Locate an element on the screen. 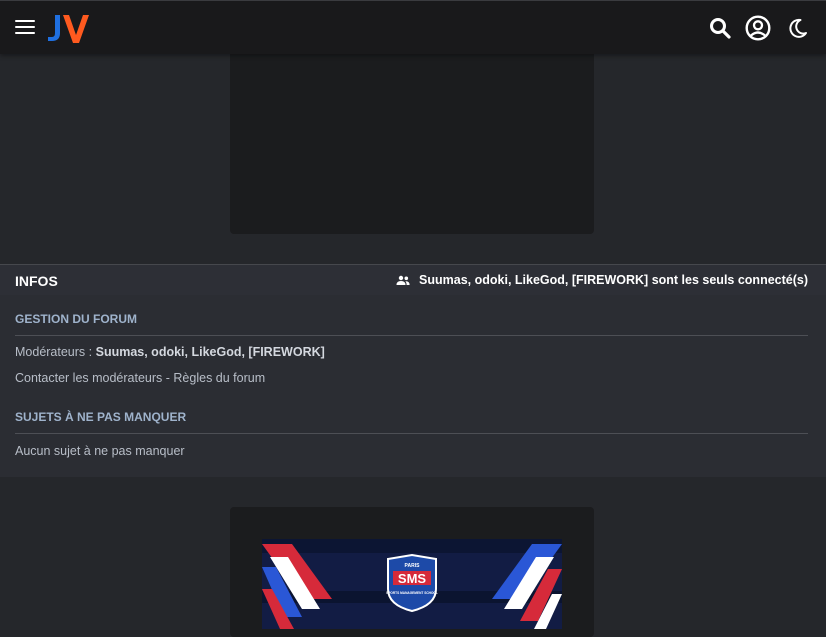  account-icon is located at coordinates (758, 28).